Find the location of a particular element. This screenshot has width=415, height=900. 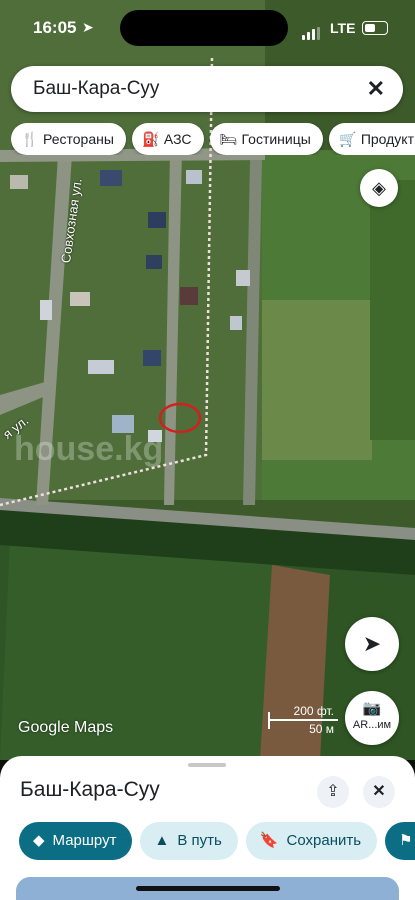

route-button: ◆ Маршрут is located at coordinates (76, 841).